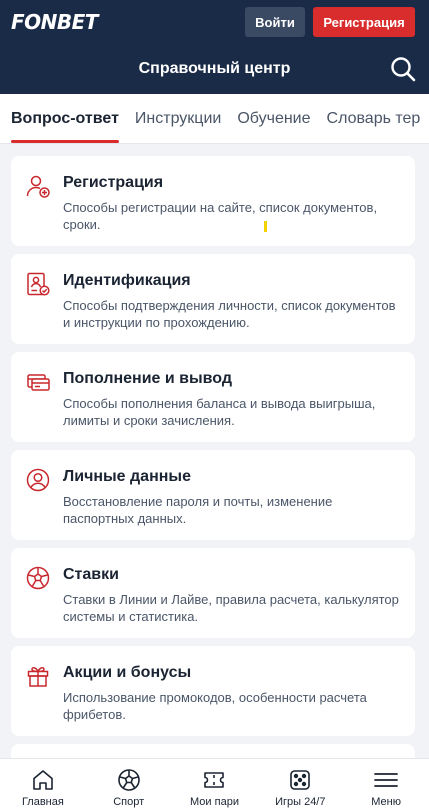  What do you see at coordinates (38, 578) in the screenshot?
I see `soccer-ball-icon` at bounding box center [38, 578].